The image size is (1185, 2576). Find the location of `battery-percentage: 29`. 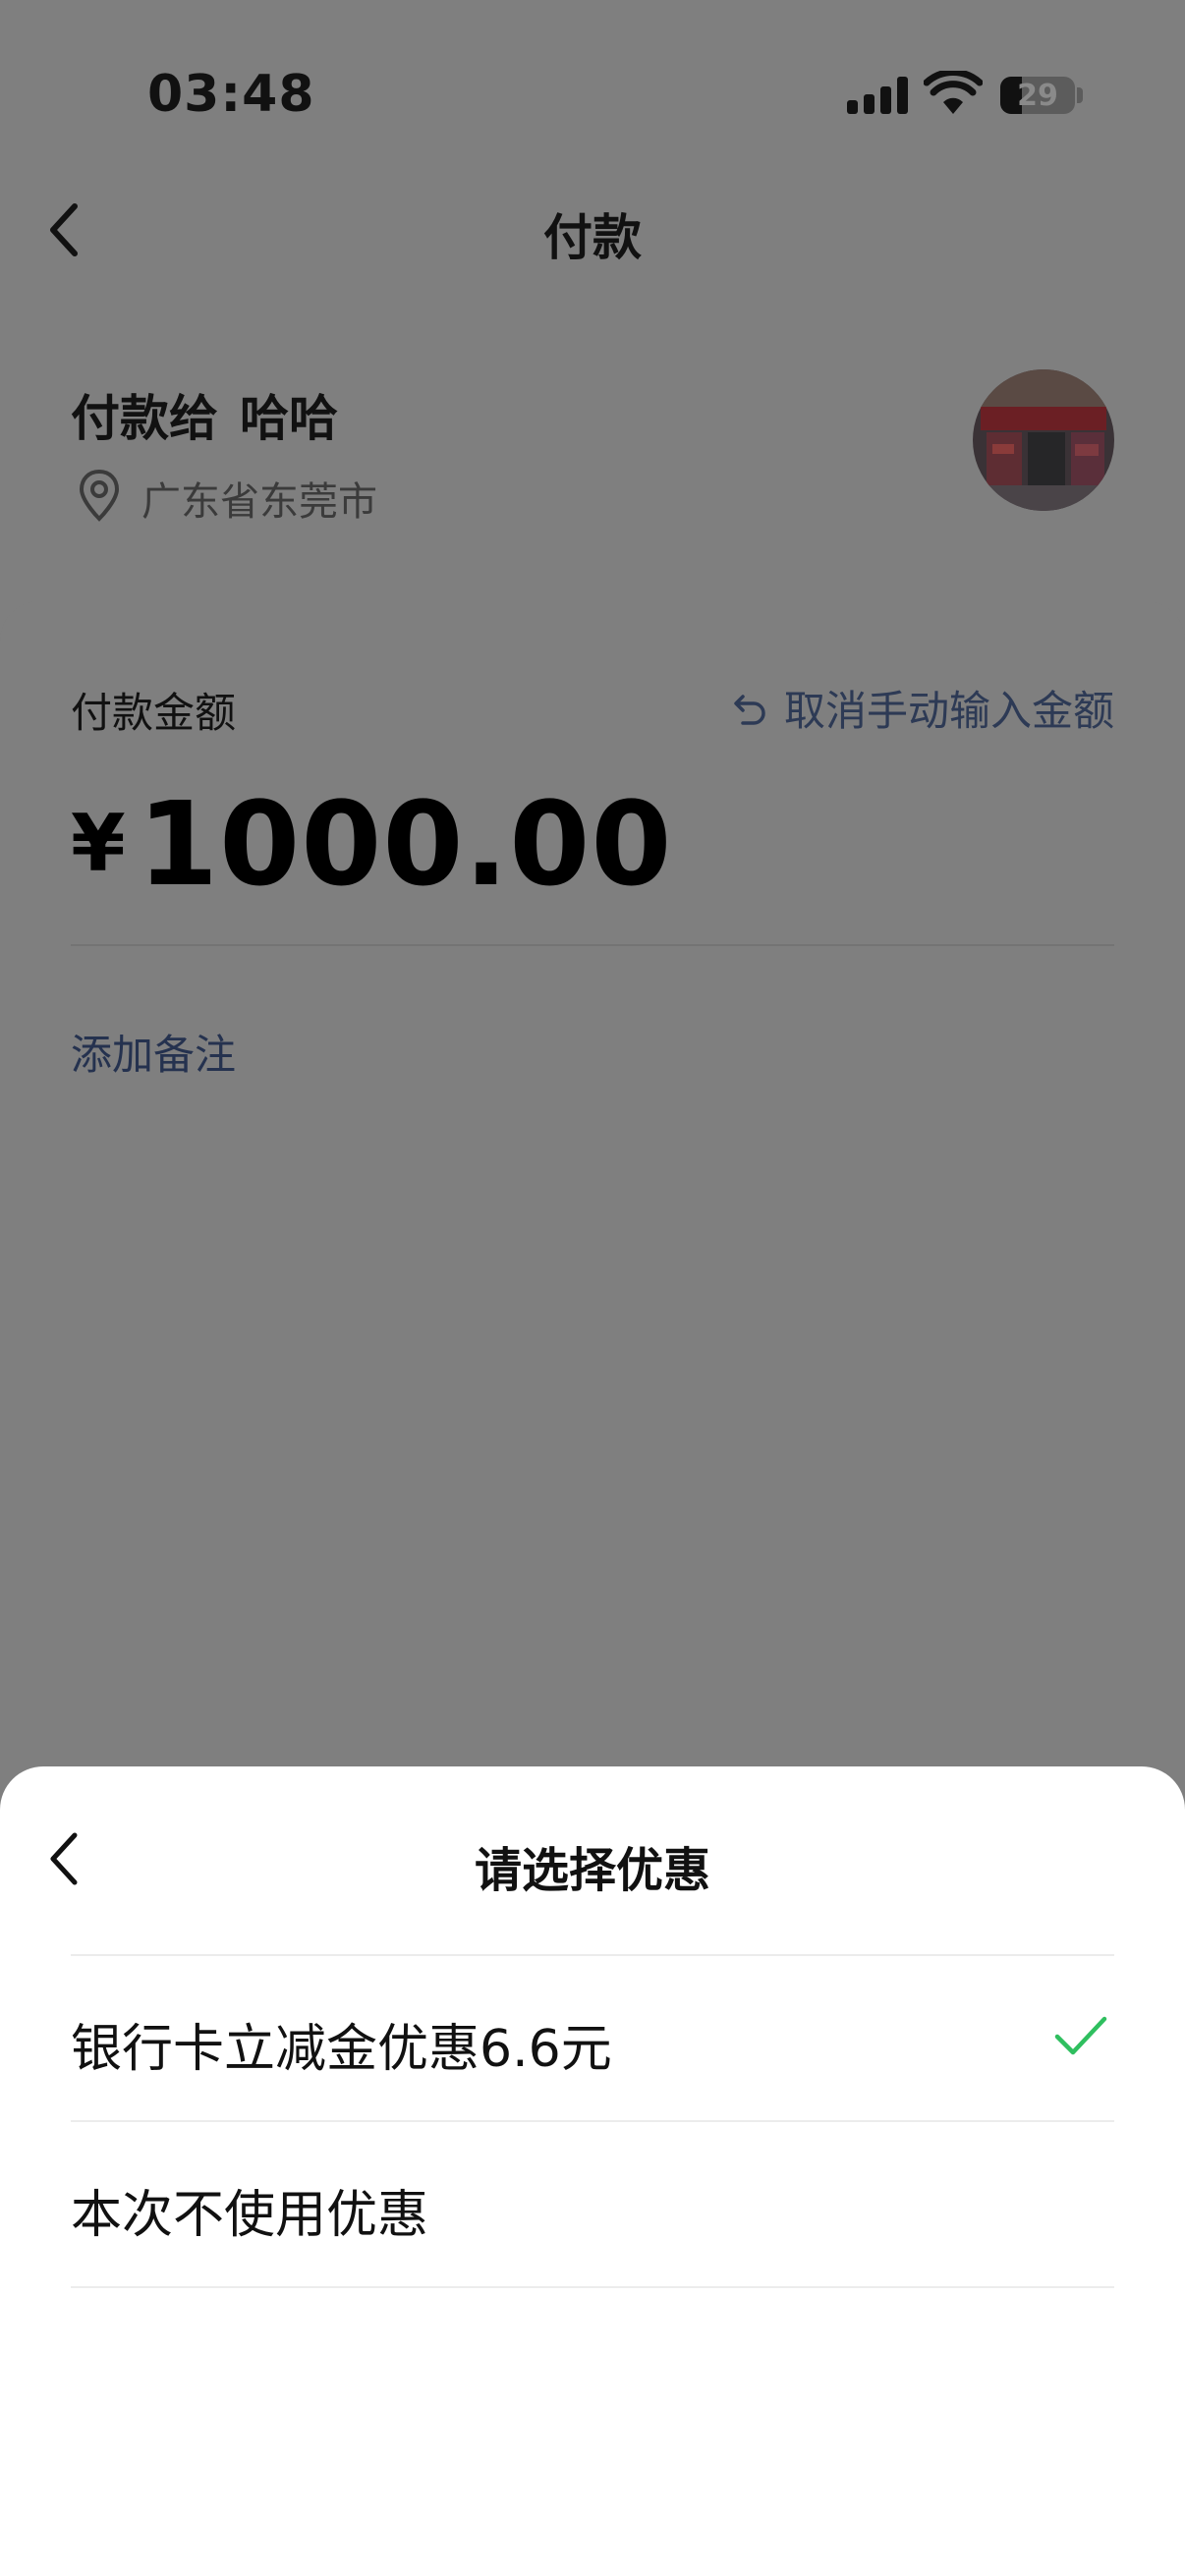

battery-percentage: 29 is located at coordinates (1038, 96).